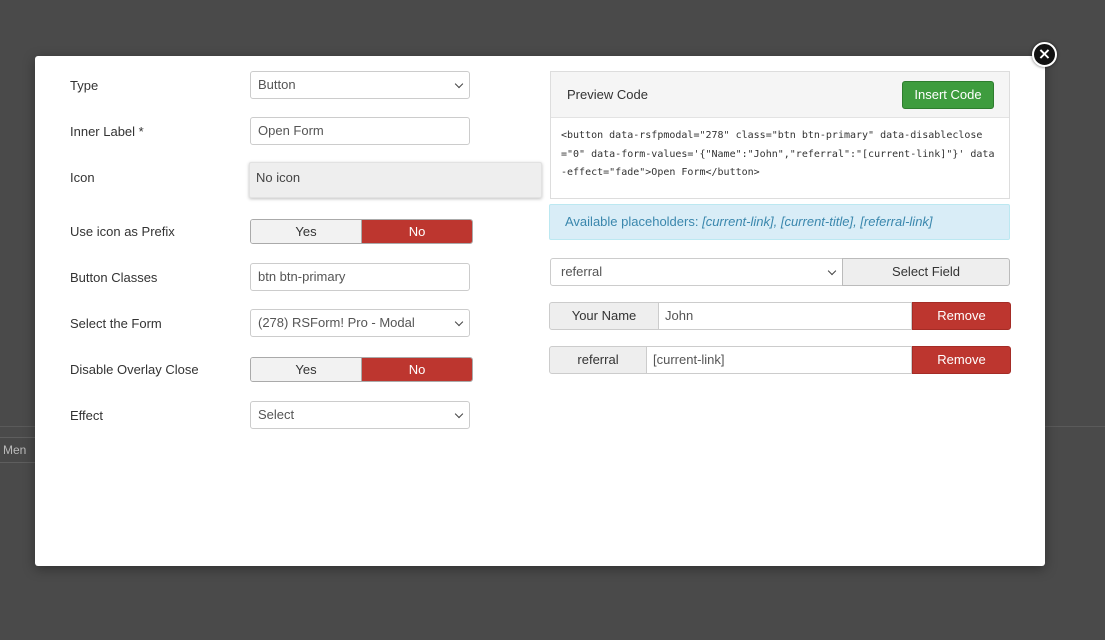 Image resolution: width=1105 pixels, height=640 pixels. I want to click on disable-overlay-label: Disable Overlay Close, so click(134, 369).